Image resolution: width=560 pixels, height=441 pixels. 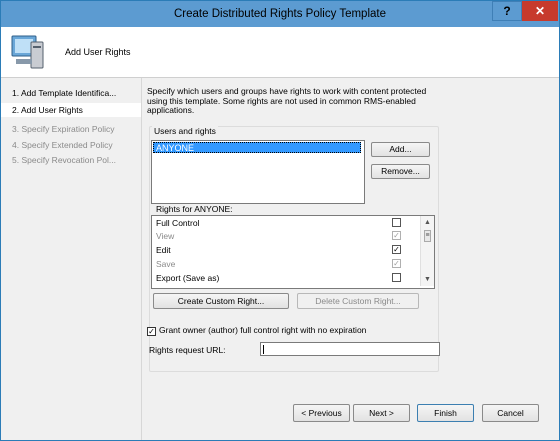 What do you see at coordinates (510, 413) in the screenshot?
I see `cancel-button: Cancel` at bounding box center [510, 413].